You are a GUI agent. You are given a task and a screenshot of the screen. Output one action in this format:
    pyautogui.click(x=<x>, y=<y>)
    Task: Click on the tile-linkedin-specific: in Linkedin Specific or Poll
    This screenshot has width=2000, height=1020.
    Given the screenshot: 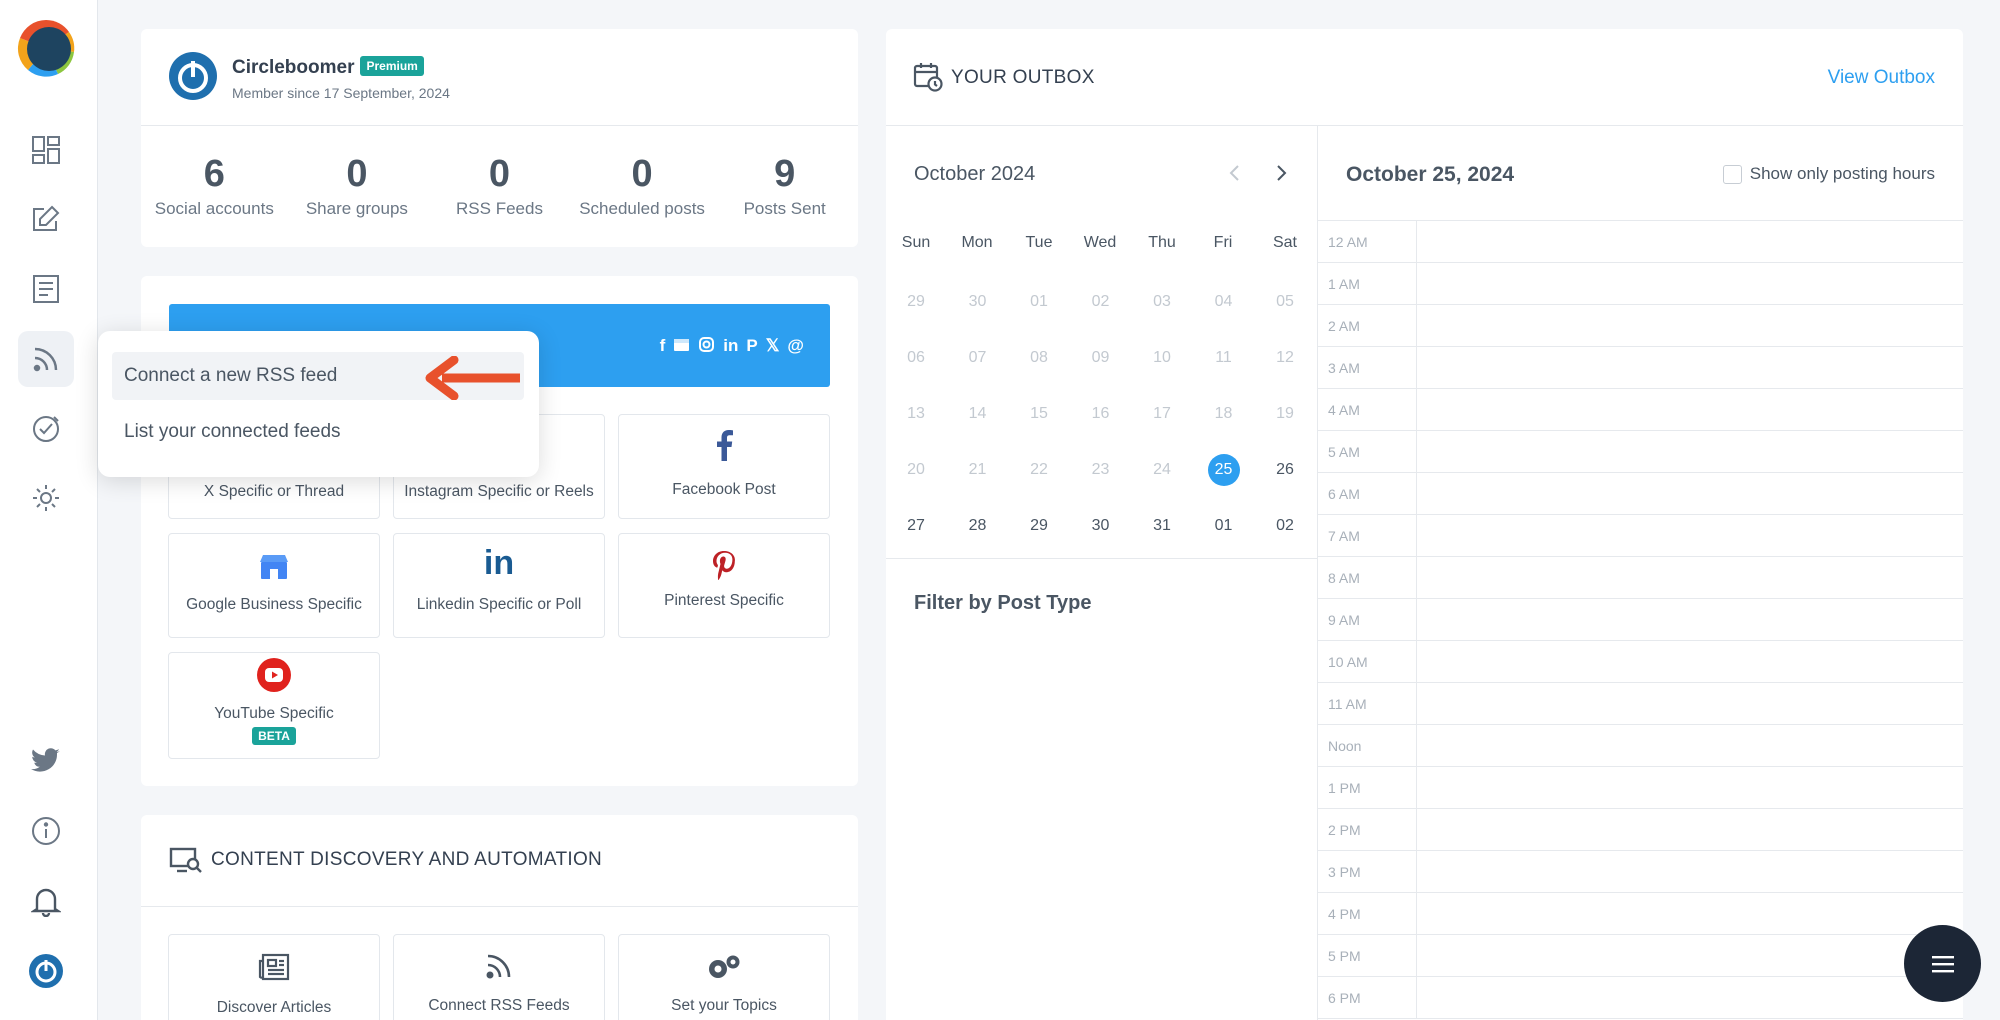 What is the action you would take?
    pyautogui.click(x=499, y=585)
    